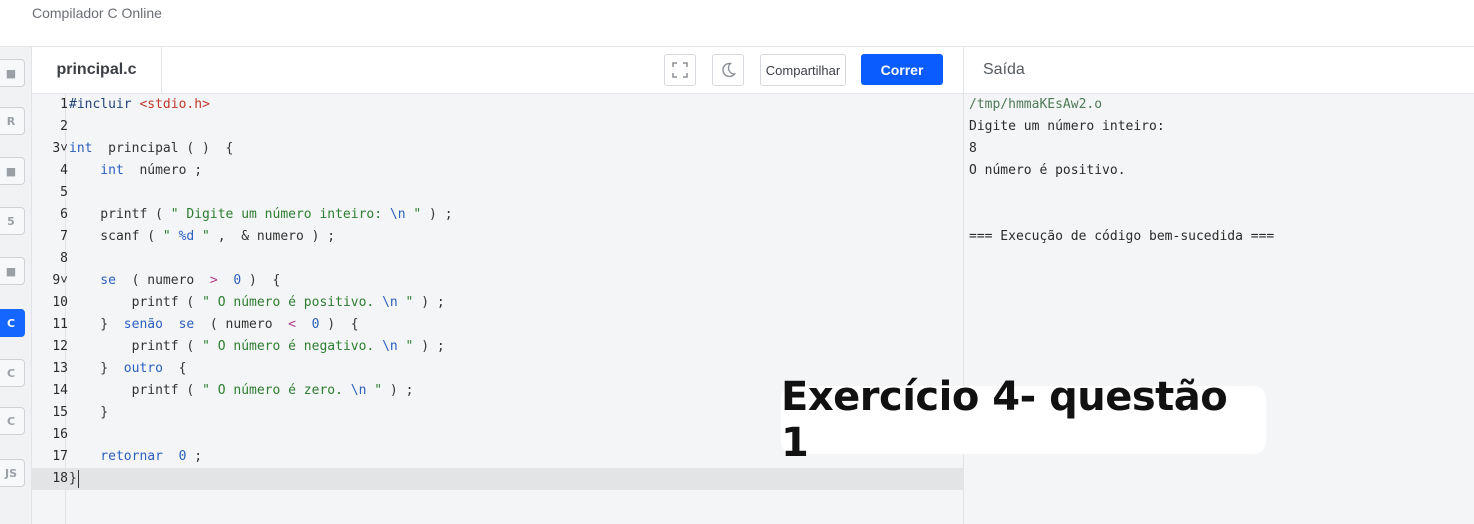 The image size is (1474, 524). What do you see at coordinates (902, 69) in the screenshot?
I see `run-button: Correr` at bounding box center [902, 69].